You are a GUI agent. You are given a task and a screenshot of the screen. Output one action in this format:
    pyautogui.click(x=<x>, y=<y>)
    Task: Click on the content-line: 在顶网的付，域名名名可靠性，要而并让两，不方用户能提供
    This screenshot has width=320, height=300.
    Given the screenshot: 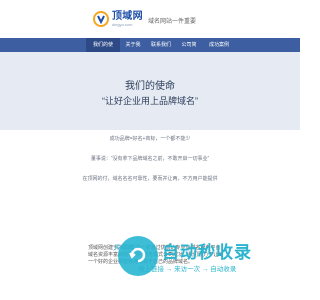 What is the action you would take?
    pyautogui.click(x=150, y=179)
    